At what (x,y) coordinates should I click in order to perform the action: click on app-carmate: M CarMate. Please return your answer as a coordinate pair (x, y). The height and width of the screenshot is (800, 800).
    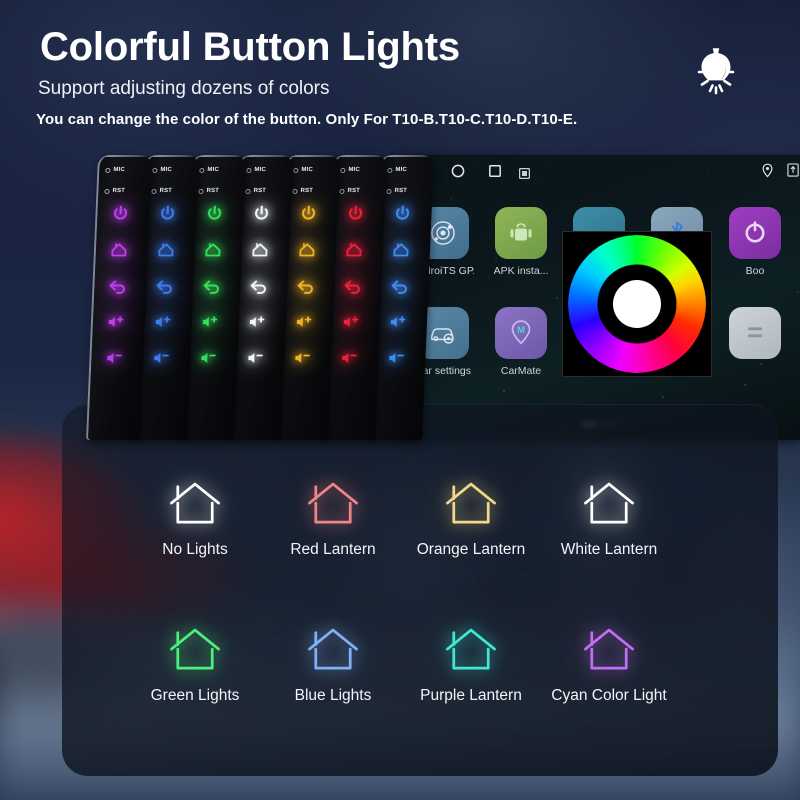
    Looking at the image, I should click on (521, 342).